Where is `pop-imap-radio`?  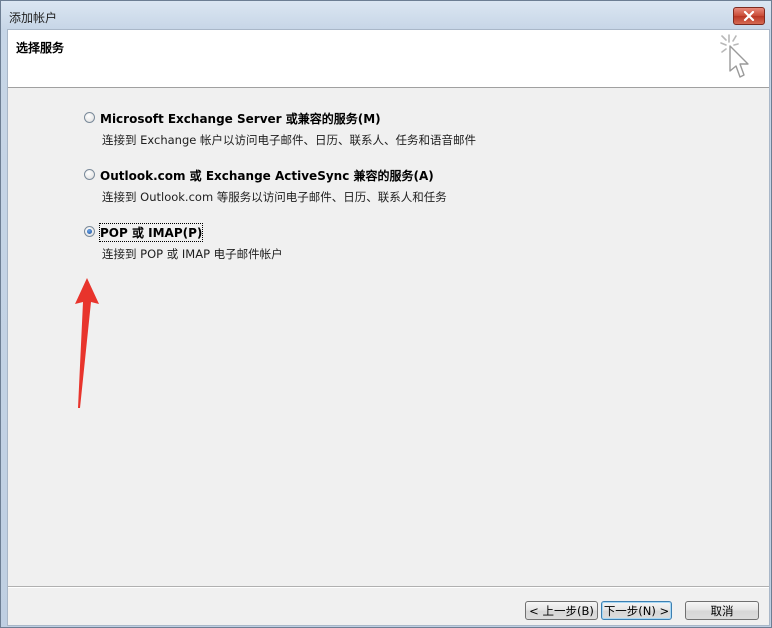 pop-imap-radio is located at coordinates (89, 231).